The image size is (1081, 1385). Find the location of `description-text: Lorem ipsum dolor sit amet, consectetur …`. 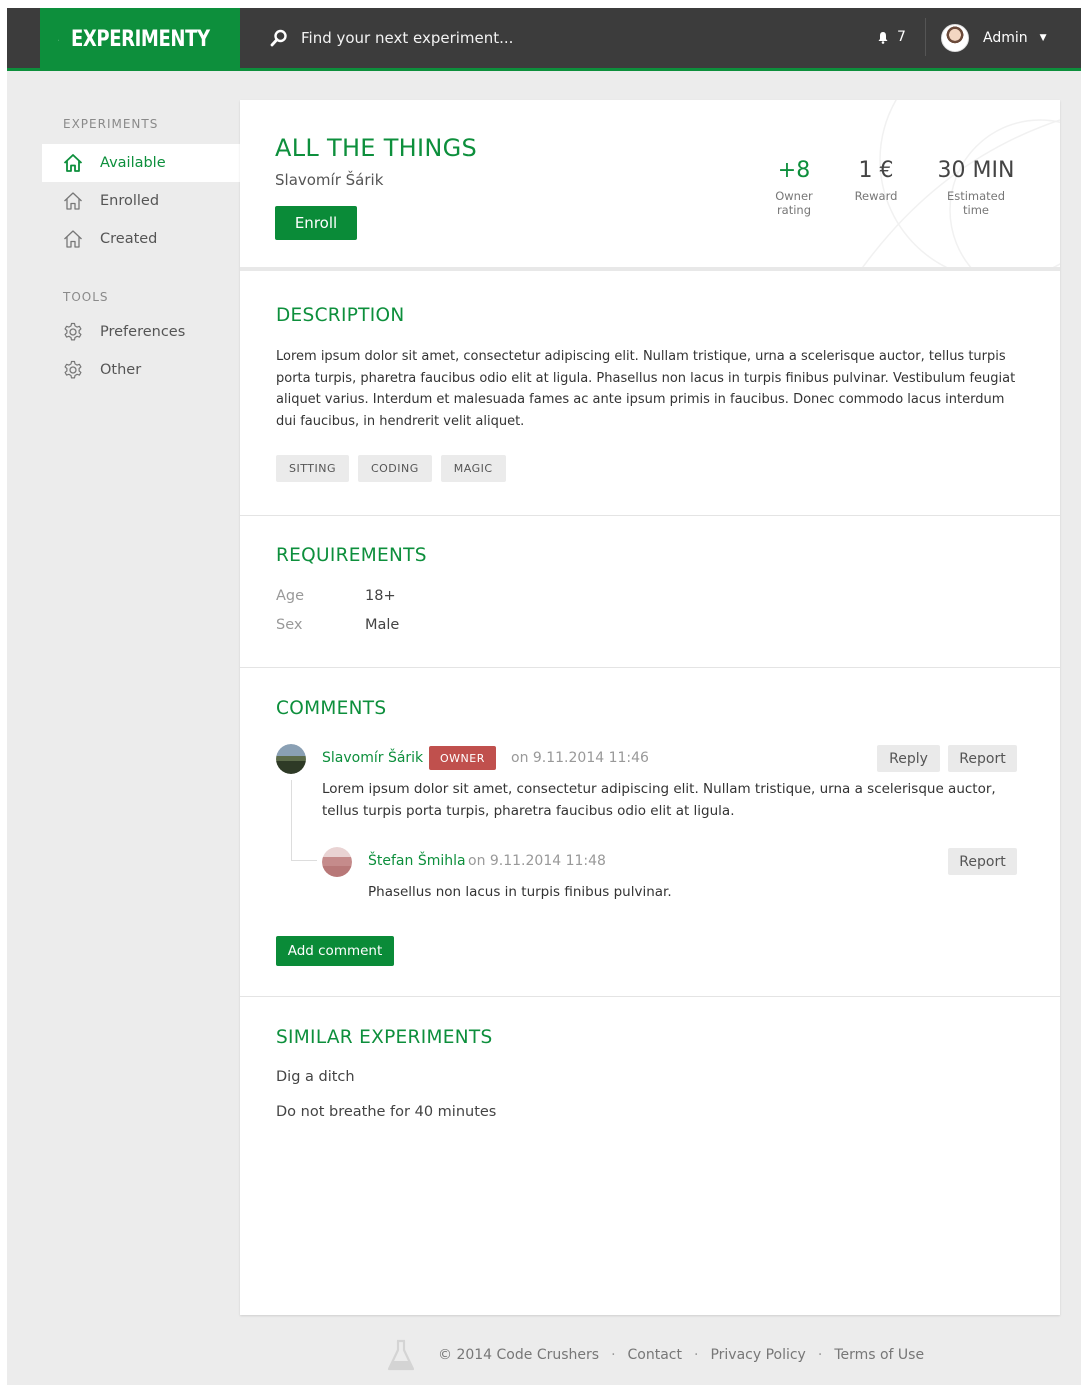

description-text: Lorem ipsum dolor sit amet, consectetur … is located at coordinates (646, 389).